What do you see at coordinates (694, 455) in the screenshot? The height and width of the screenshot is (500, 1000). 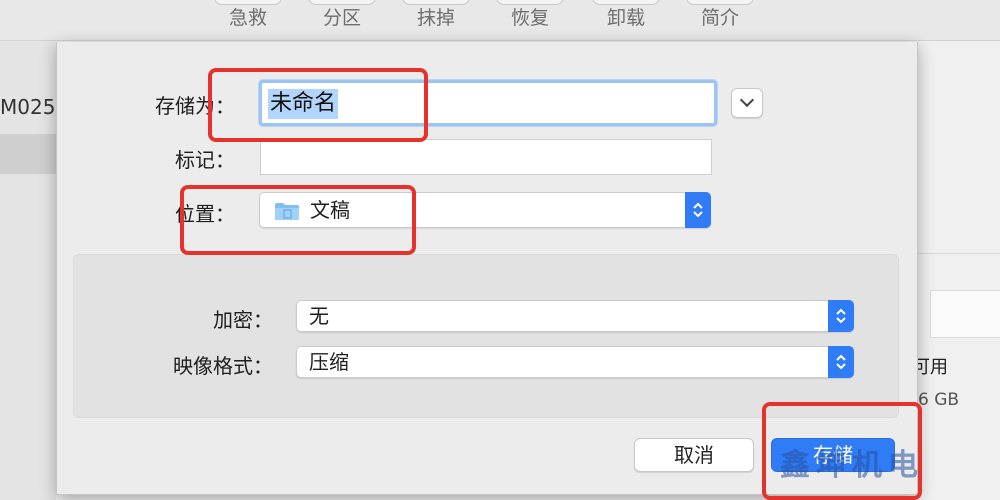 I see `cancel-button: 取消` at bounding box center [694, 455].